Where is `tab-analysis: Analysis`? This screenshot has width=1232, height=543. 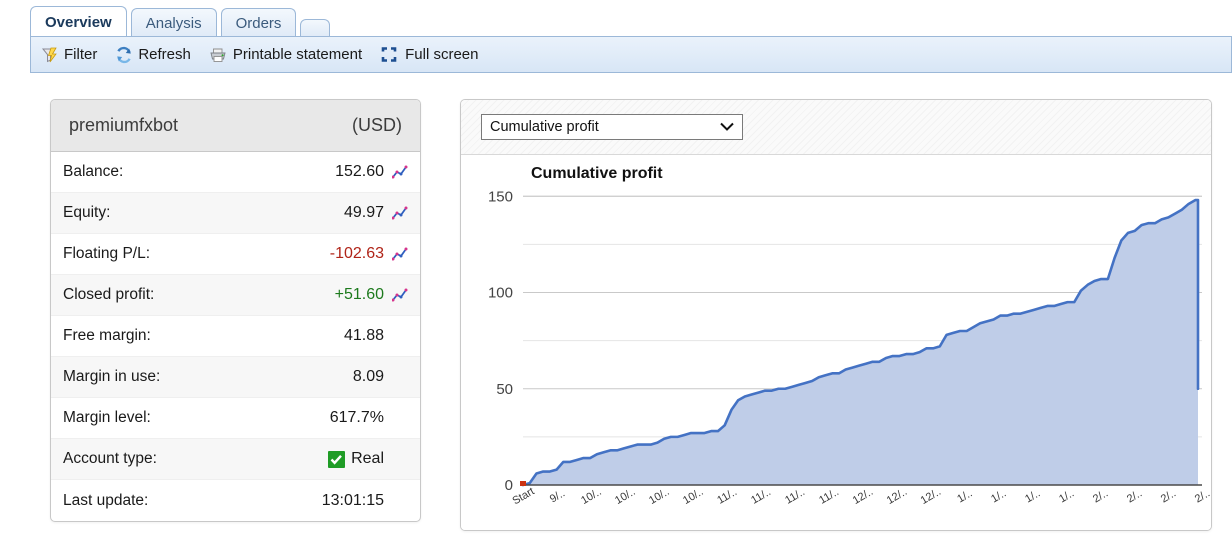 tab-analysis: Analysis is located at coordinates (173, 22).